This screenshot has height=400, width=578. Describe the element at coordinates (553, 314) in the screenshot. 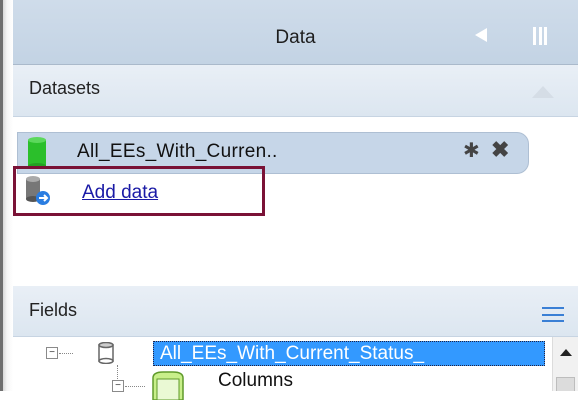

I see `menu-icon` at that location.